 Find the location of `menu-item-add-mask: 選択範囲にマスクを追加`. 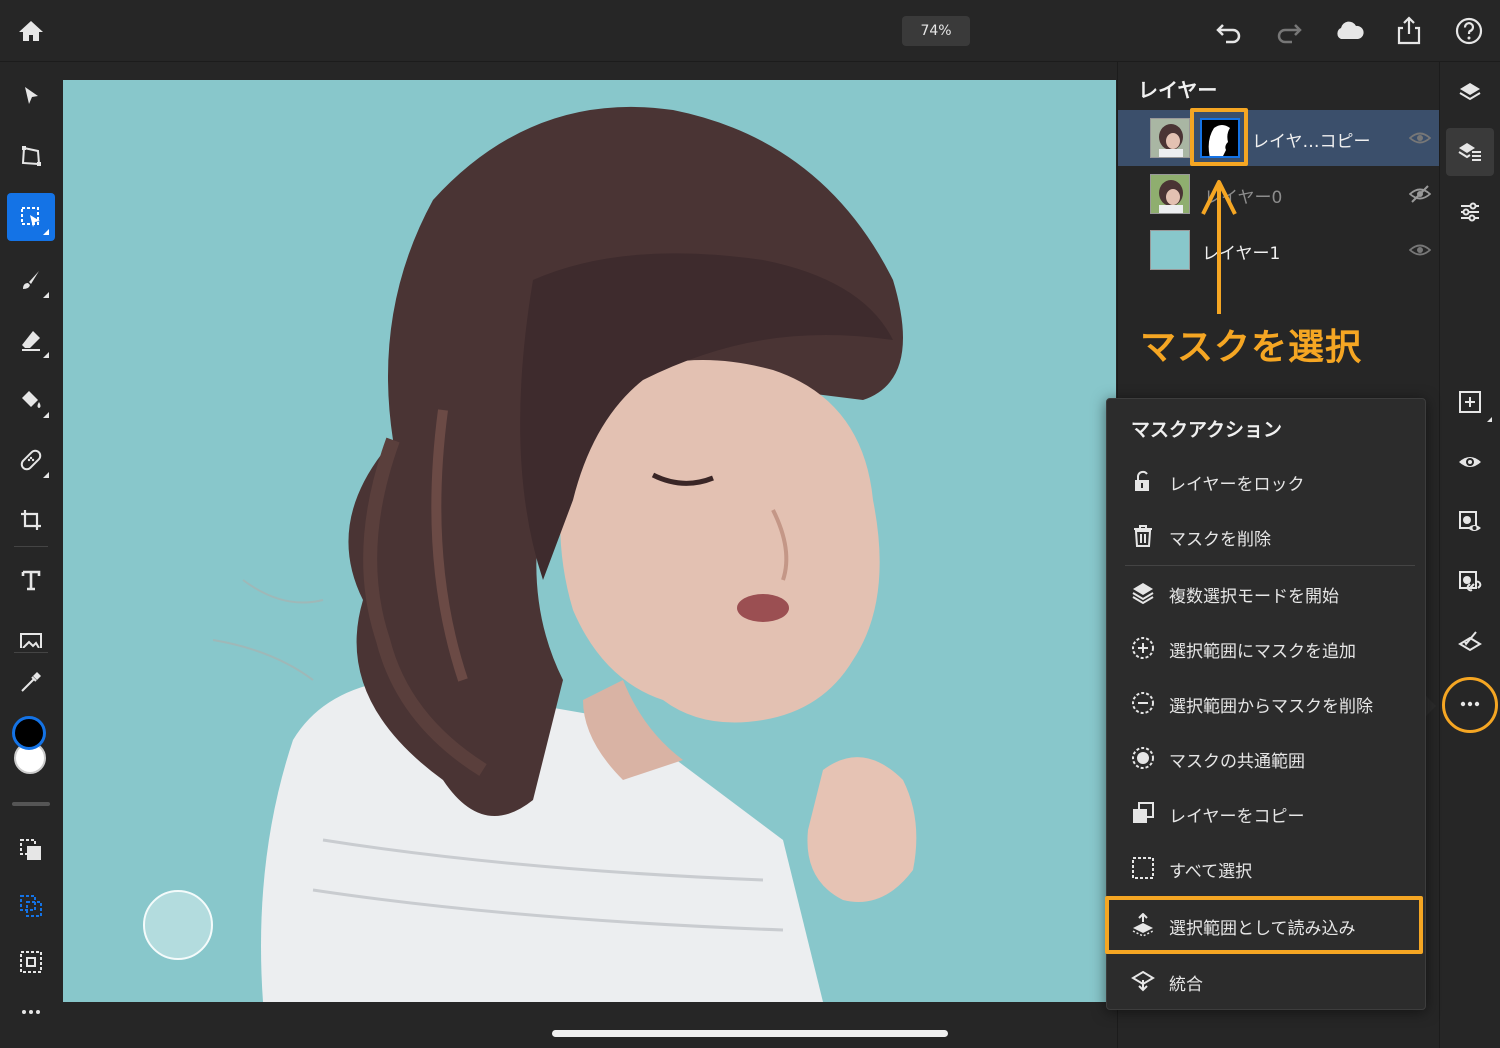

menu-item-add-mask: 選択範囲にマスクを追加 is located at coordinates (1266, 648).